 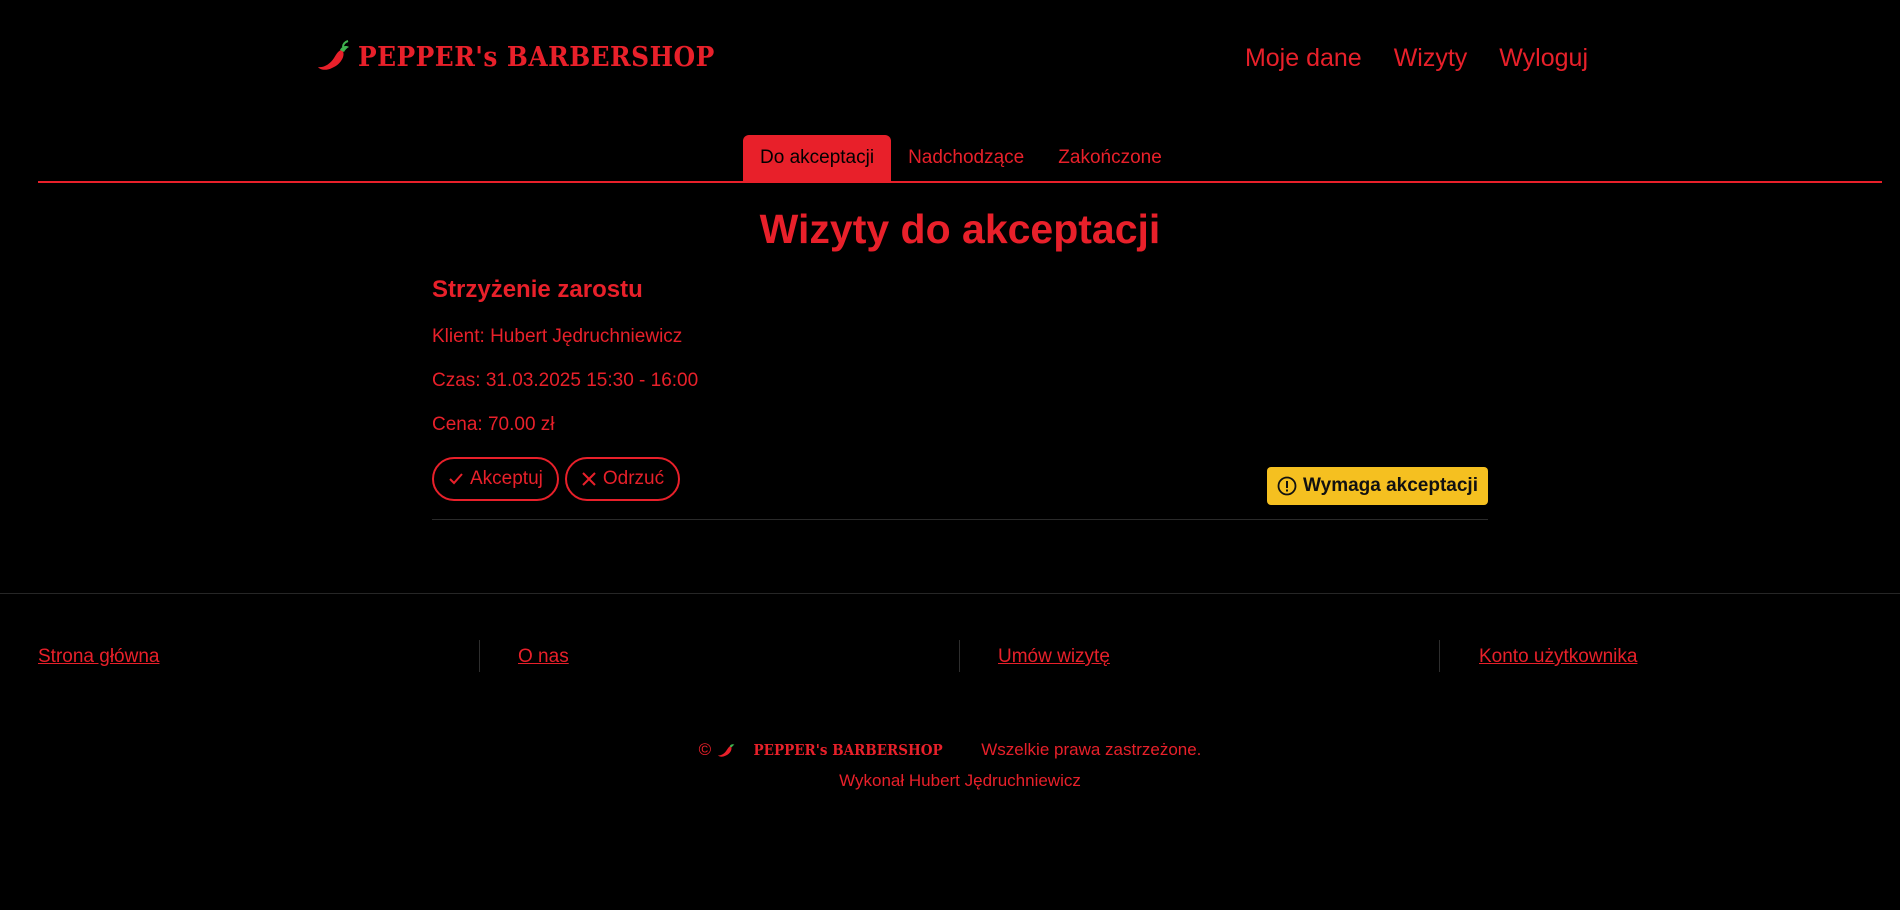 I want to click on footer-divider, so click(x=950, y=593).